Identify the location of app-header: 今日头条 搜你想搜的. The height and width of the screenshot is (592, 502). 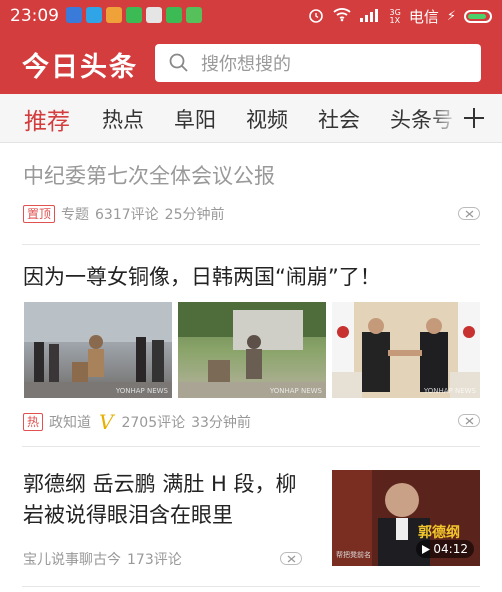
(251, 63).